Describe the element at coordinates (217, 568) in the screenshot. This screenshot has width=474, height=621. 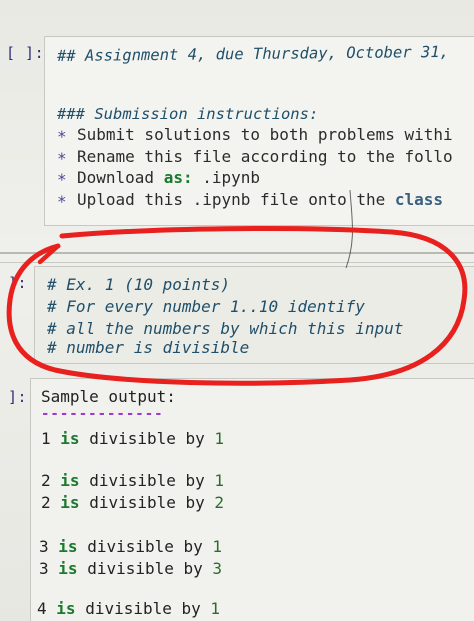
I see `divisor: 3` at that location.